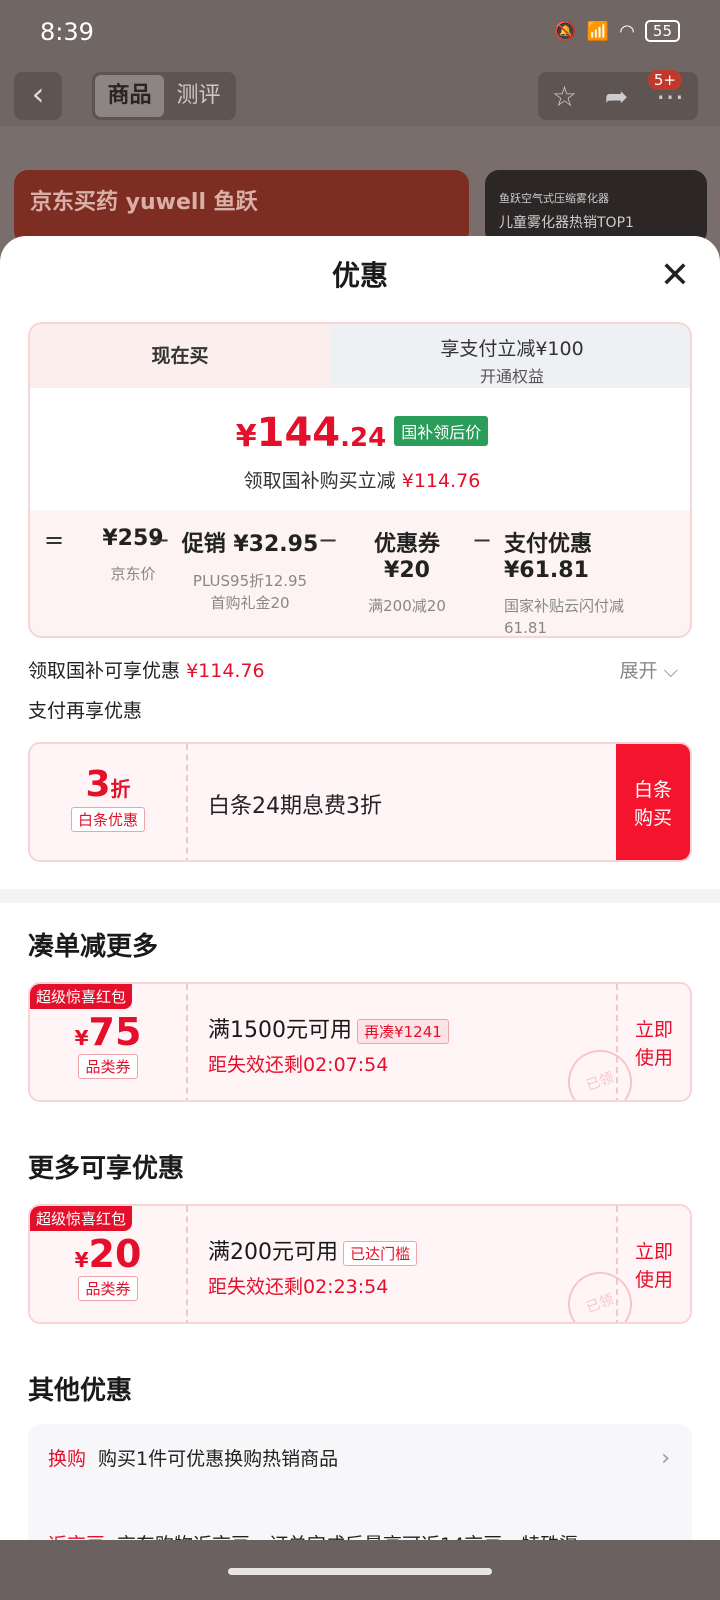 The height and width of the screenshot is (1600, 720). What do you see at coordinates (250, 603) in the screenshot?
I see `promo-note-2: 首购礼金20` at bounding box center [250, 603].